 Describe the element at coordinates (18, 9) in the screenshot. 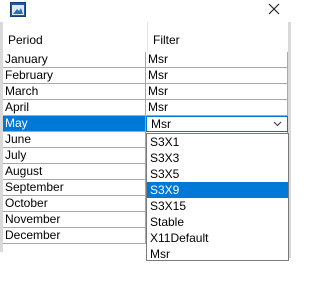

I see `app-window-icon` at that location.